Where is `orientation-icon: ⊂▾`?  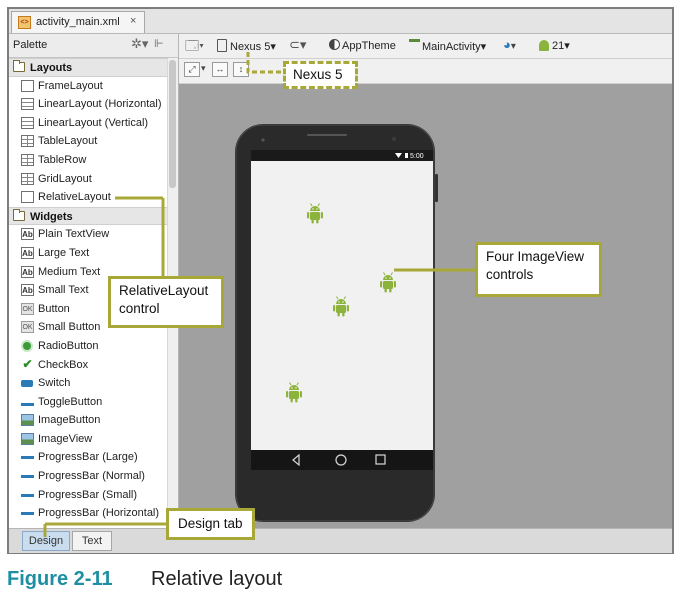 orientation-icon: ⊂▾ is located at coordinates (297, 45).